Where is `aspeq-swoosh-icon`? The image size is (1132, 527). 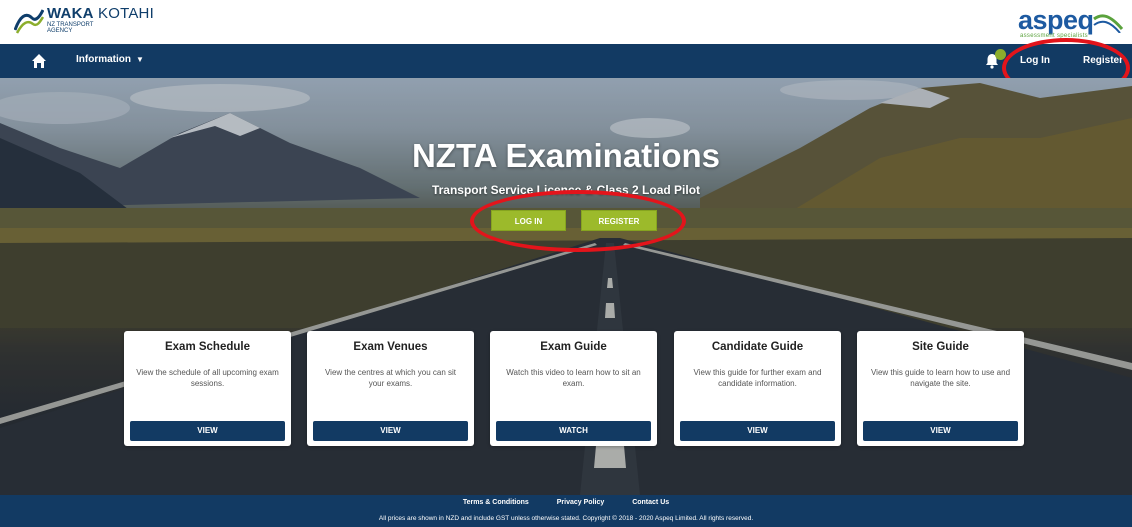 aspeq-swoosh-icon is located at coordinates (1108, 23).